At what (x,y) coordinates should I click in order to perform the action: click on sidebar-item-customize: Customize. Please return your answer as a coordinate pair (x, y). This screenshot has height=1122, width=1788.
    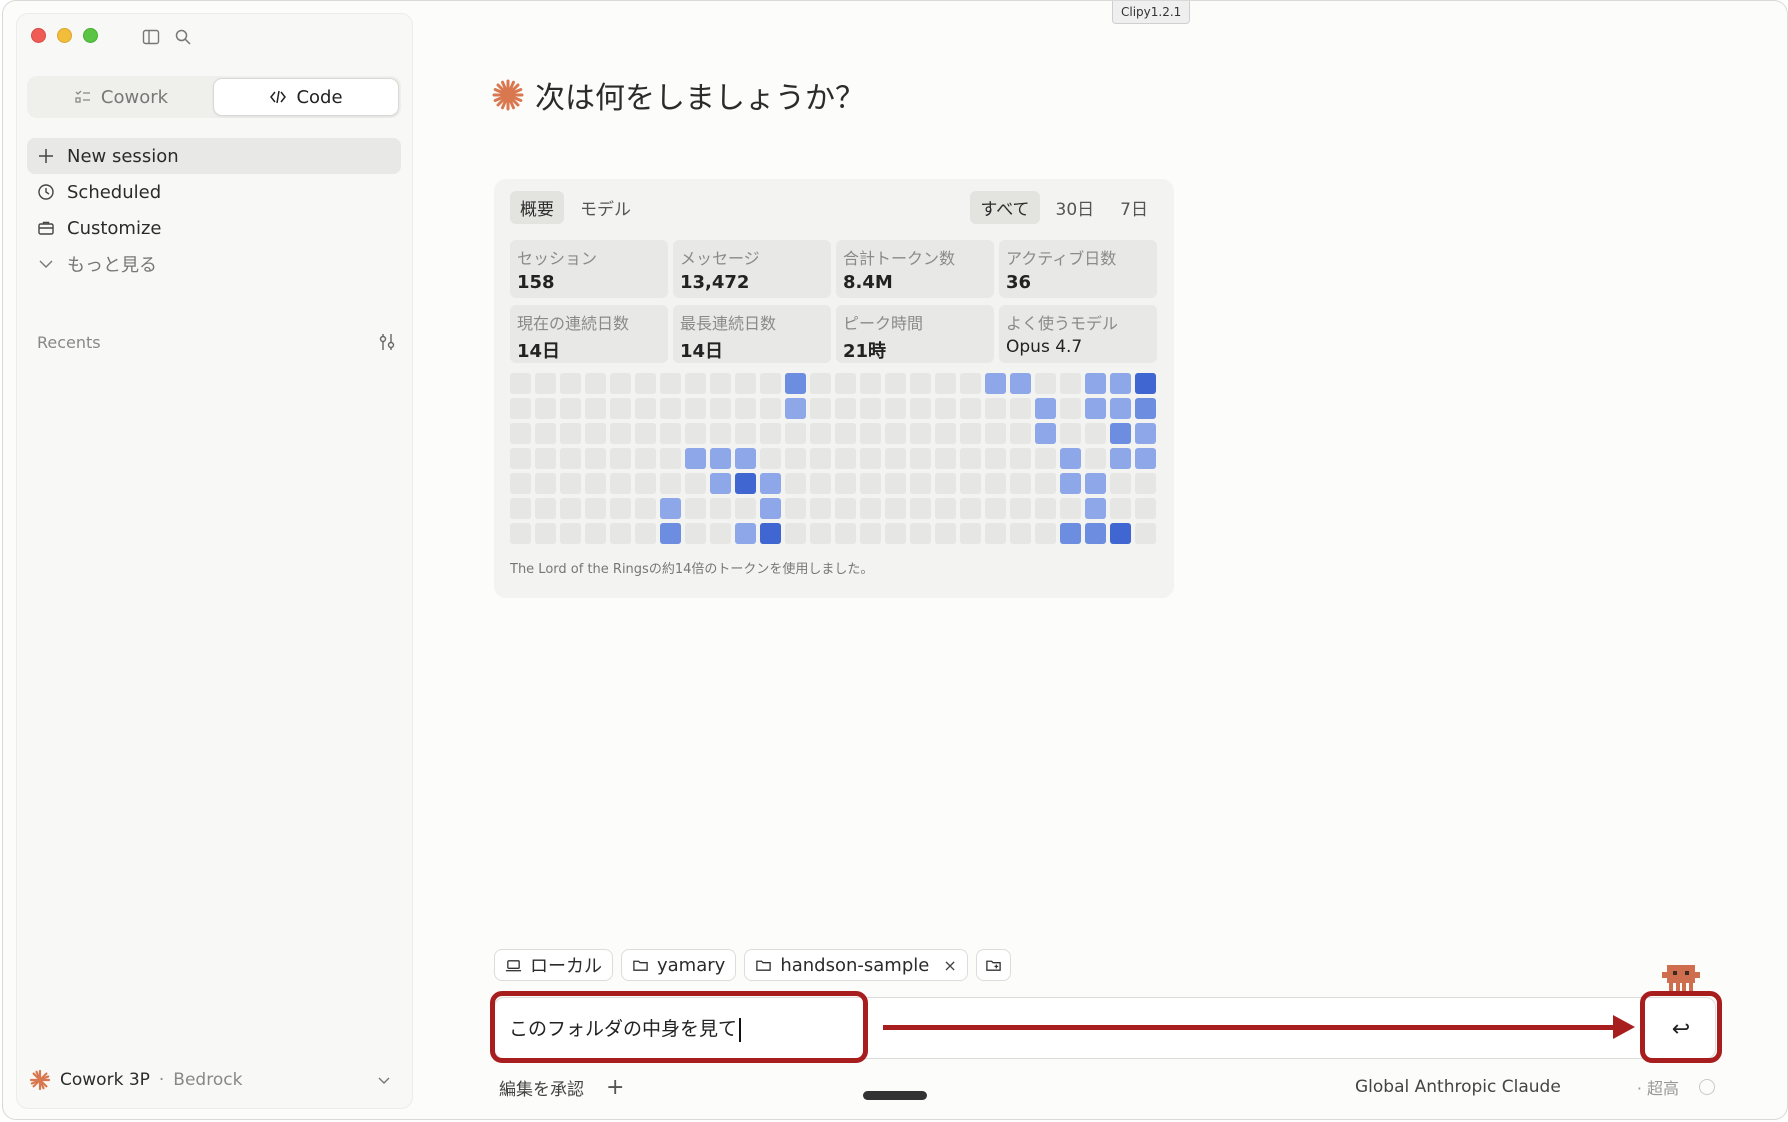
    Looking at the image, I should click on (214, 228).